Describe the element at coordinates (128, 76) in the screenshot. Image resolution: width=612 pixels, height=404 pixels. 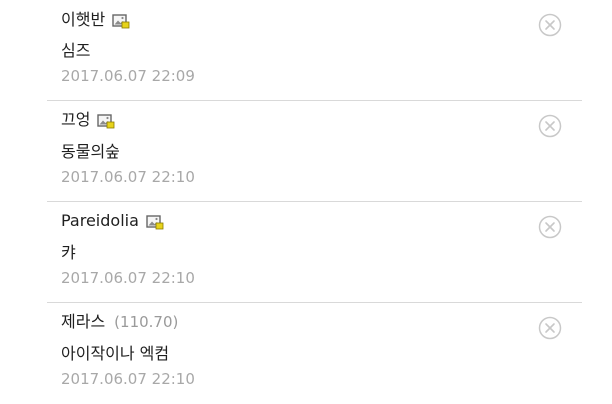
I see `comment-timestamp: 2017.06.07 22:09` at that location.